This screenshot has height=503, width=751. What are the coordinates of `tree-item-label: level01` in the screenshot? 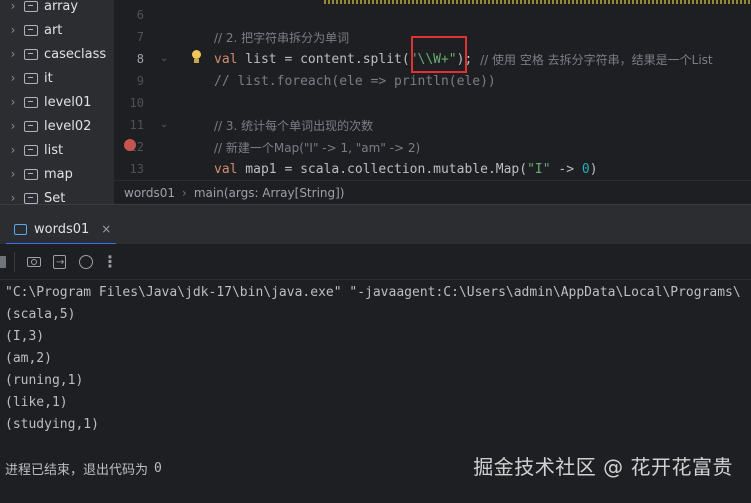 It's located at (68, 102).